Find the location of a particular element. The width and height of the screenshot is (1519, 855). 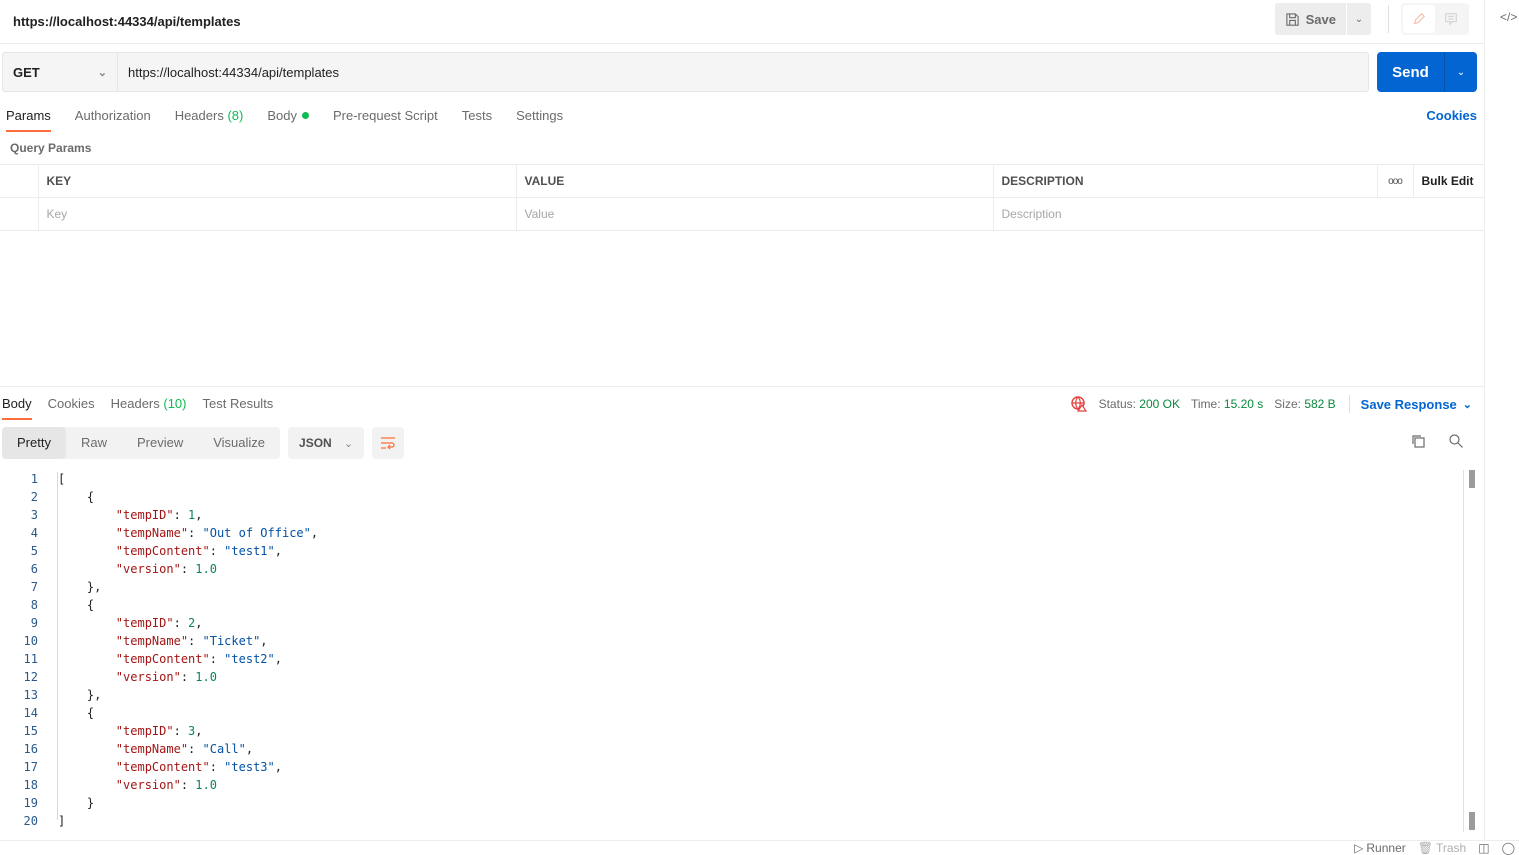

save-button: Save is located at coordinates (1310, 19).